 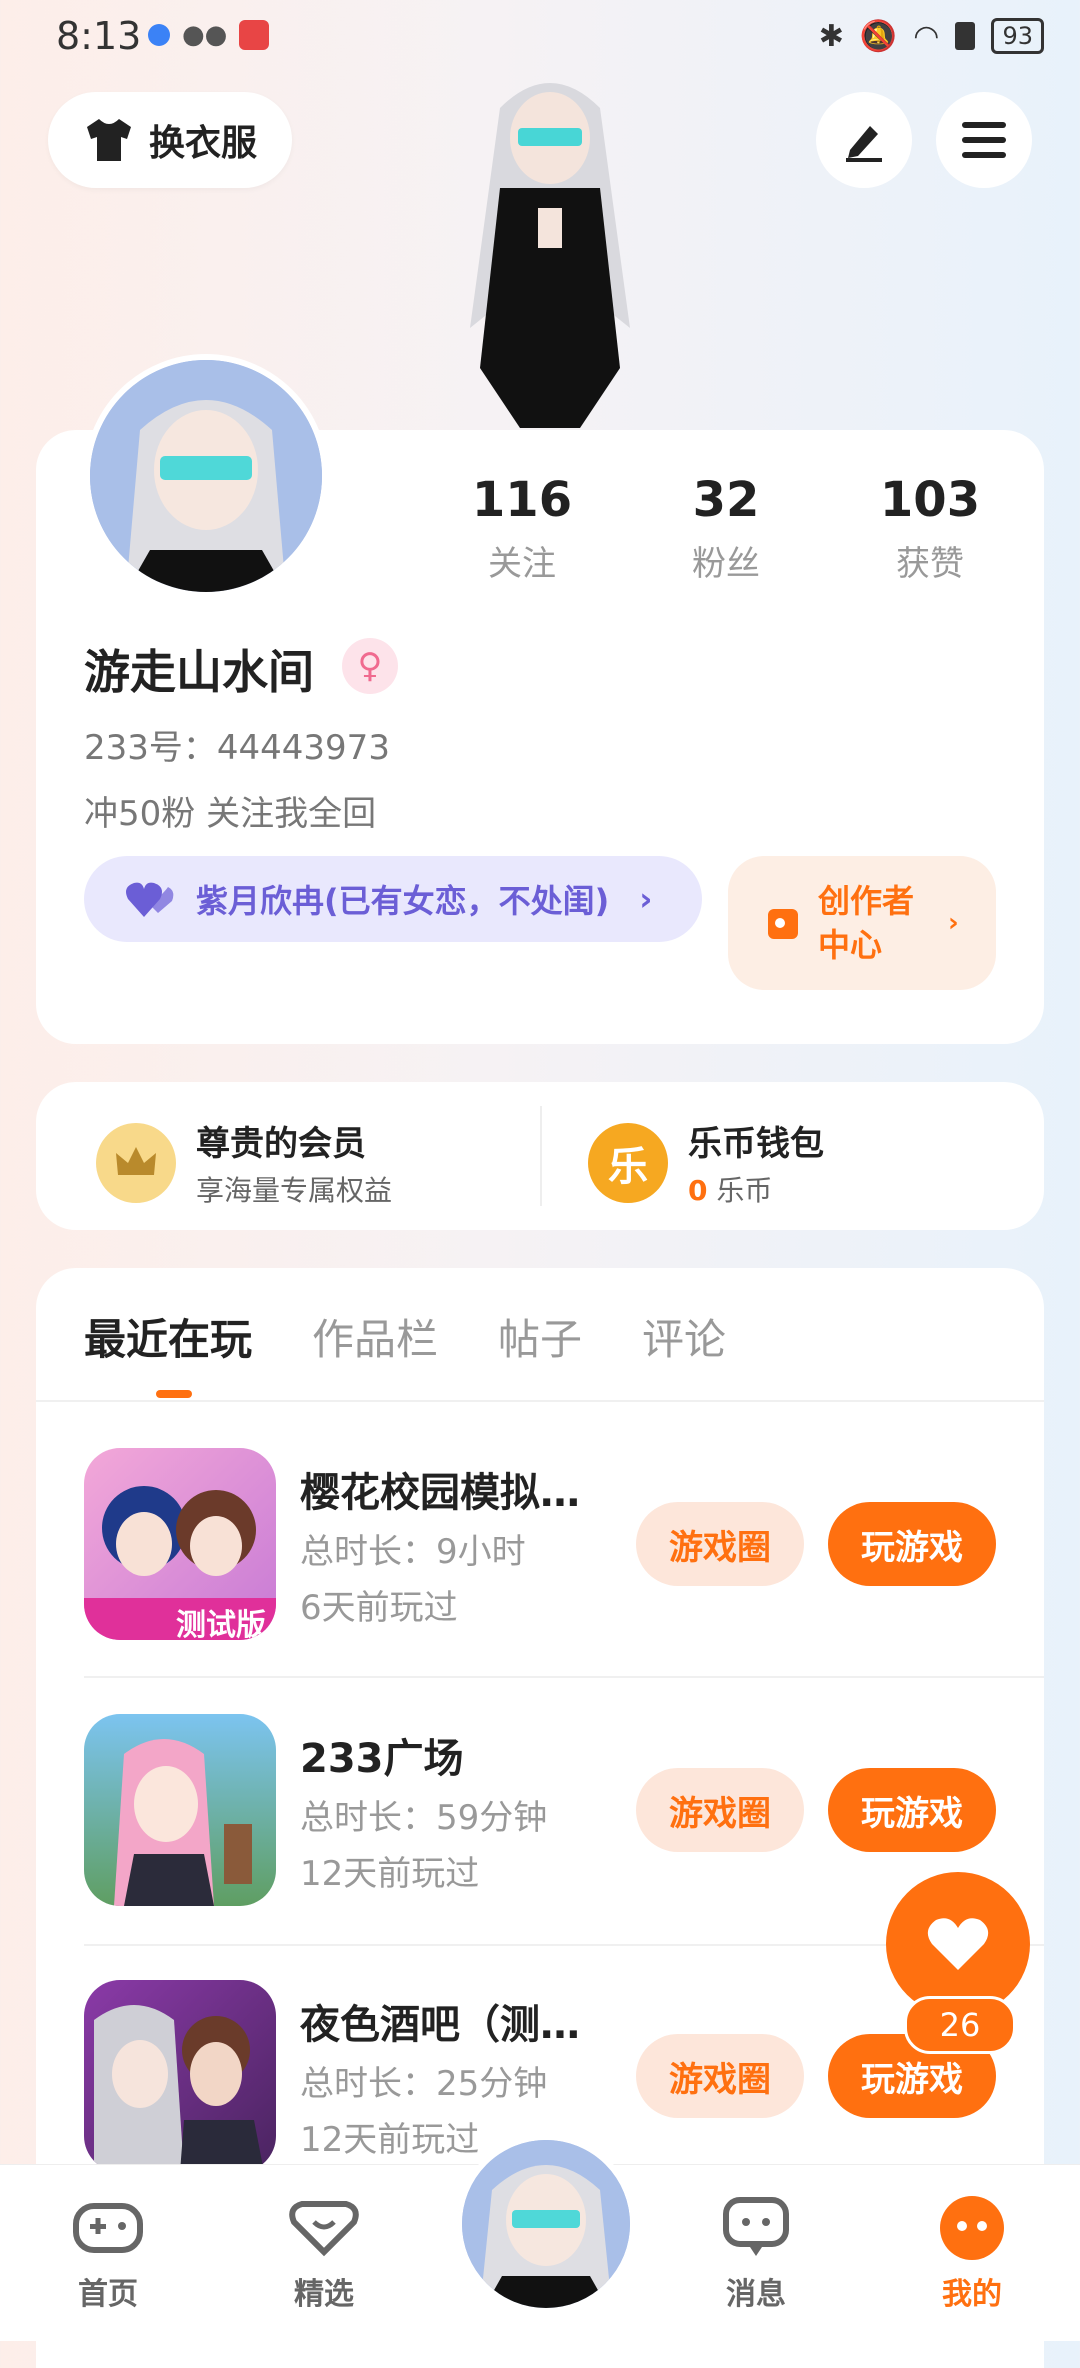 What do you see at coordinates (168, 1336) in the screenshot?
I see `tab-recently-played: 最近在玩` at bounding box center [168, 1336].